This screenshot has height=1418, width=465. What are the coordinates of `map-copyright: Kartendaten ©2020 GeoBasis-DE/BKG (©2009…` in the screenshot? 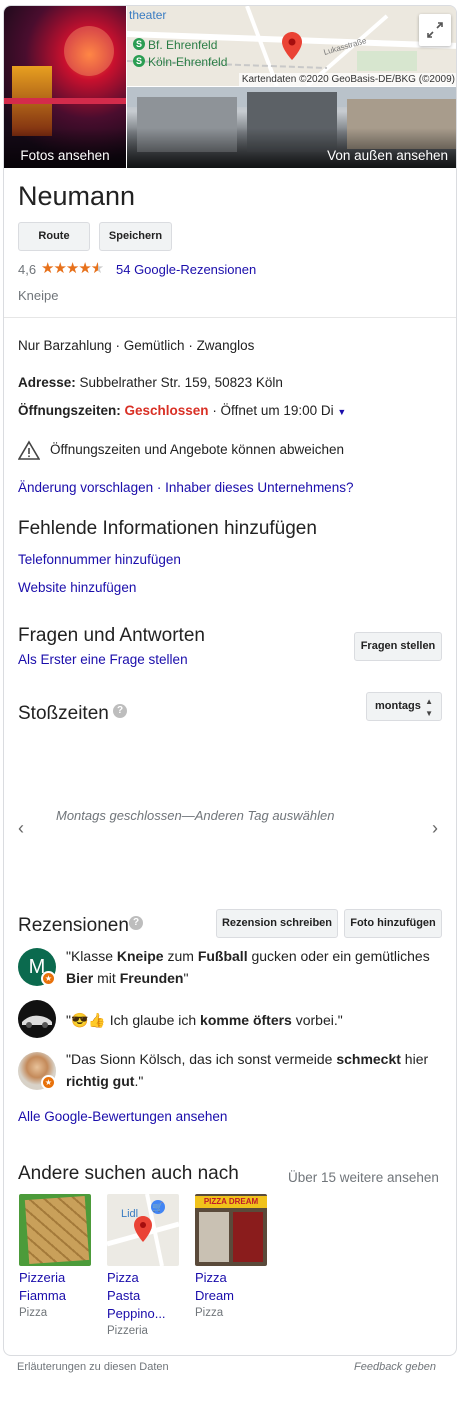 It's located at (347, 79).